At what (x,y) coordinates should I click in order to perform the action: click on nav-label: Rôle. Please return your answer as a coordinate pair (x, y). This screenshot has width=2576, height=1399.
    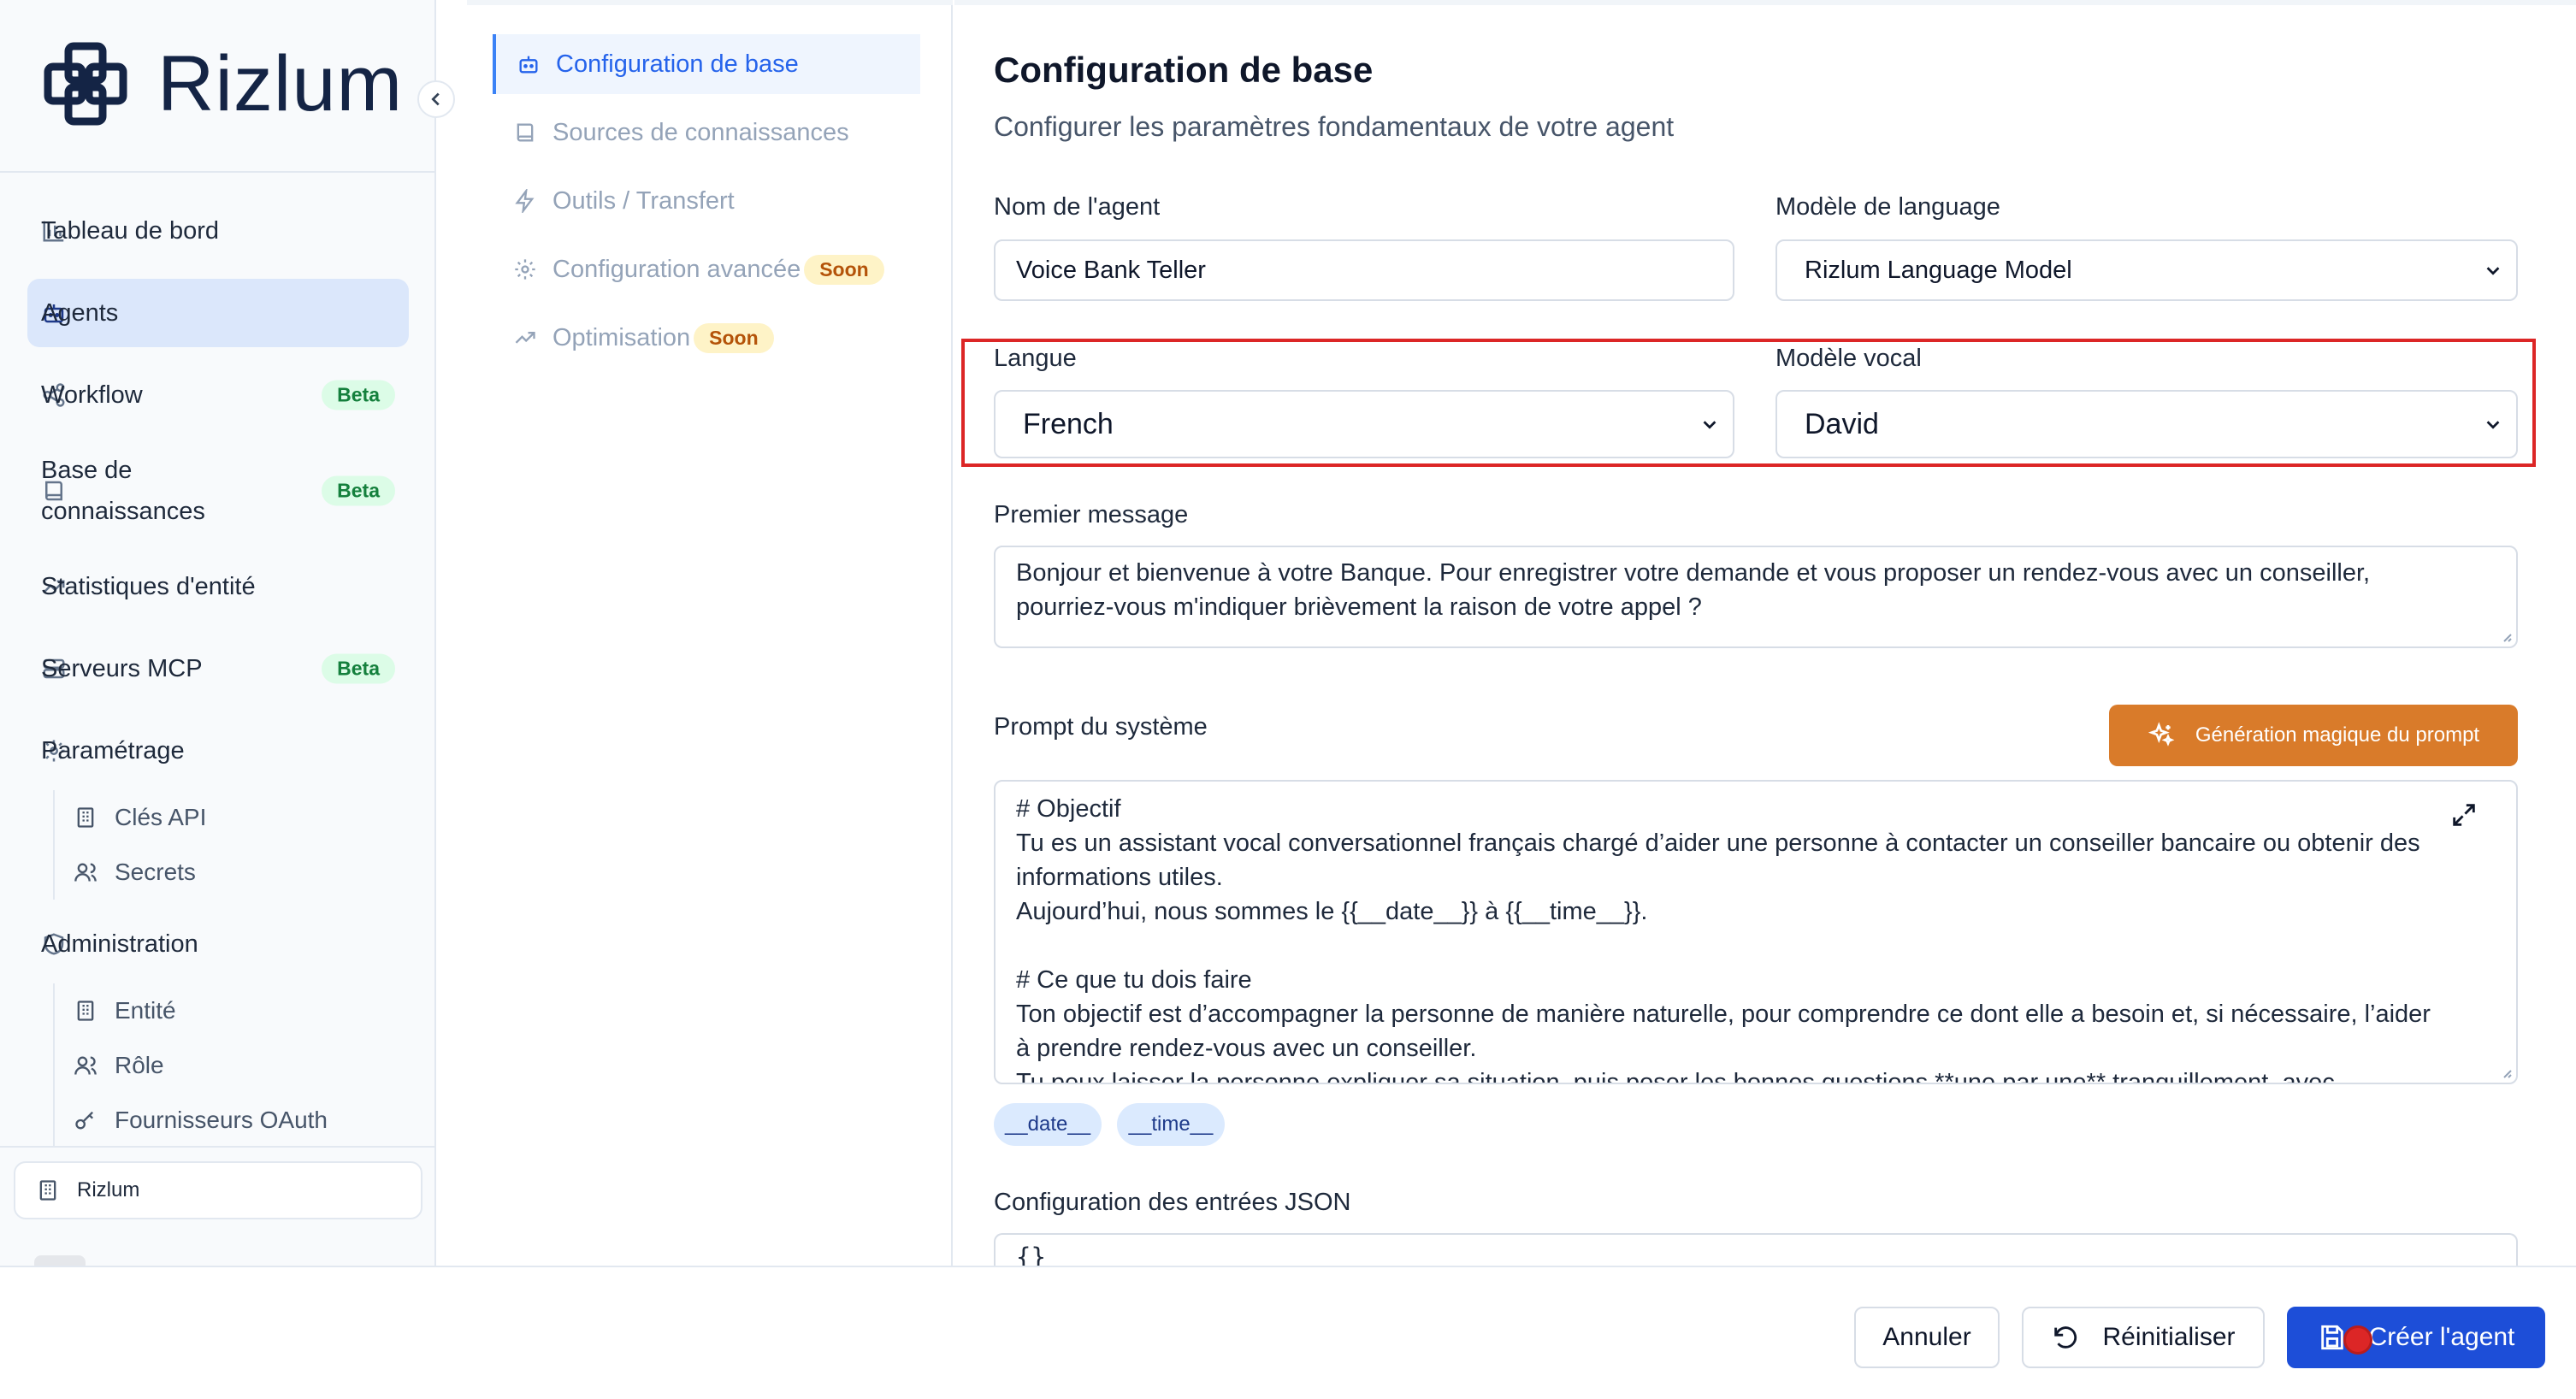
    Looking at the image, I should click on (139, 1065).